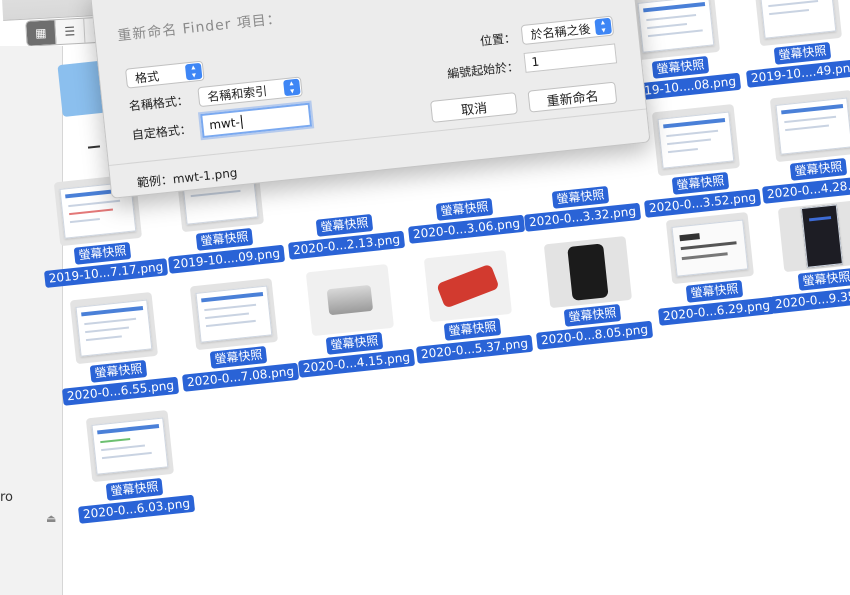 The height and width of the screenshot is (595, 850). Describe the element at coordinates (570, 58) in the screenshot. I see `start-number-field: 1` at that location.